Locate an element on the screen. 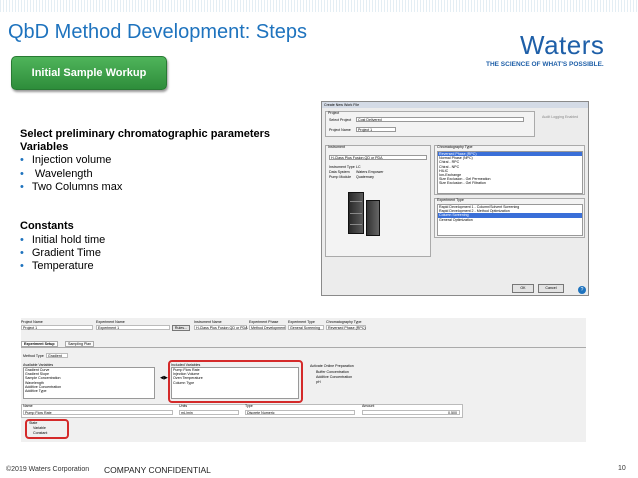 The height and width of the screenshot is (478, 638). footer-copyright: ©2019 Waters Corporation is located at coordinates (48, 469).